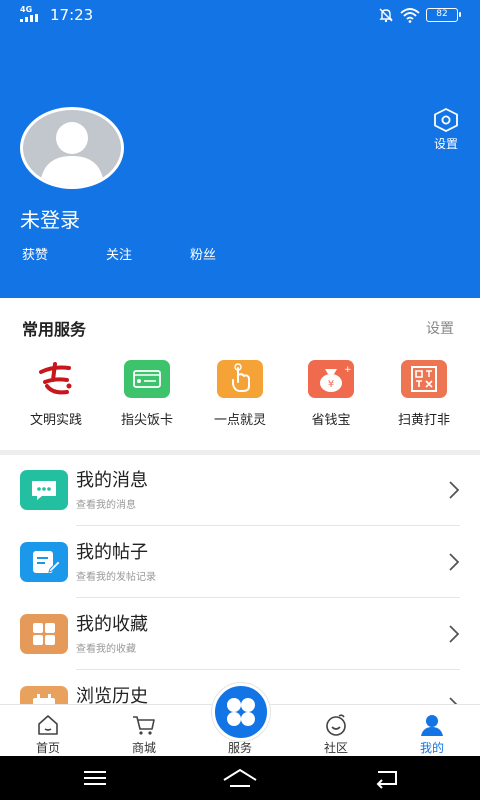 This screenshot has width=480, height=800. Describe the element at coordinates (47, 748) in the screenshot. I see `nav-label: 首页` at that location.